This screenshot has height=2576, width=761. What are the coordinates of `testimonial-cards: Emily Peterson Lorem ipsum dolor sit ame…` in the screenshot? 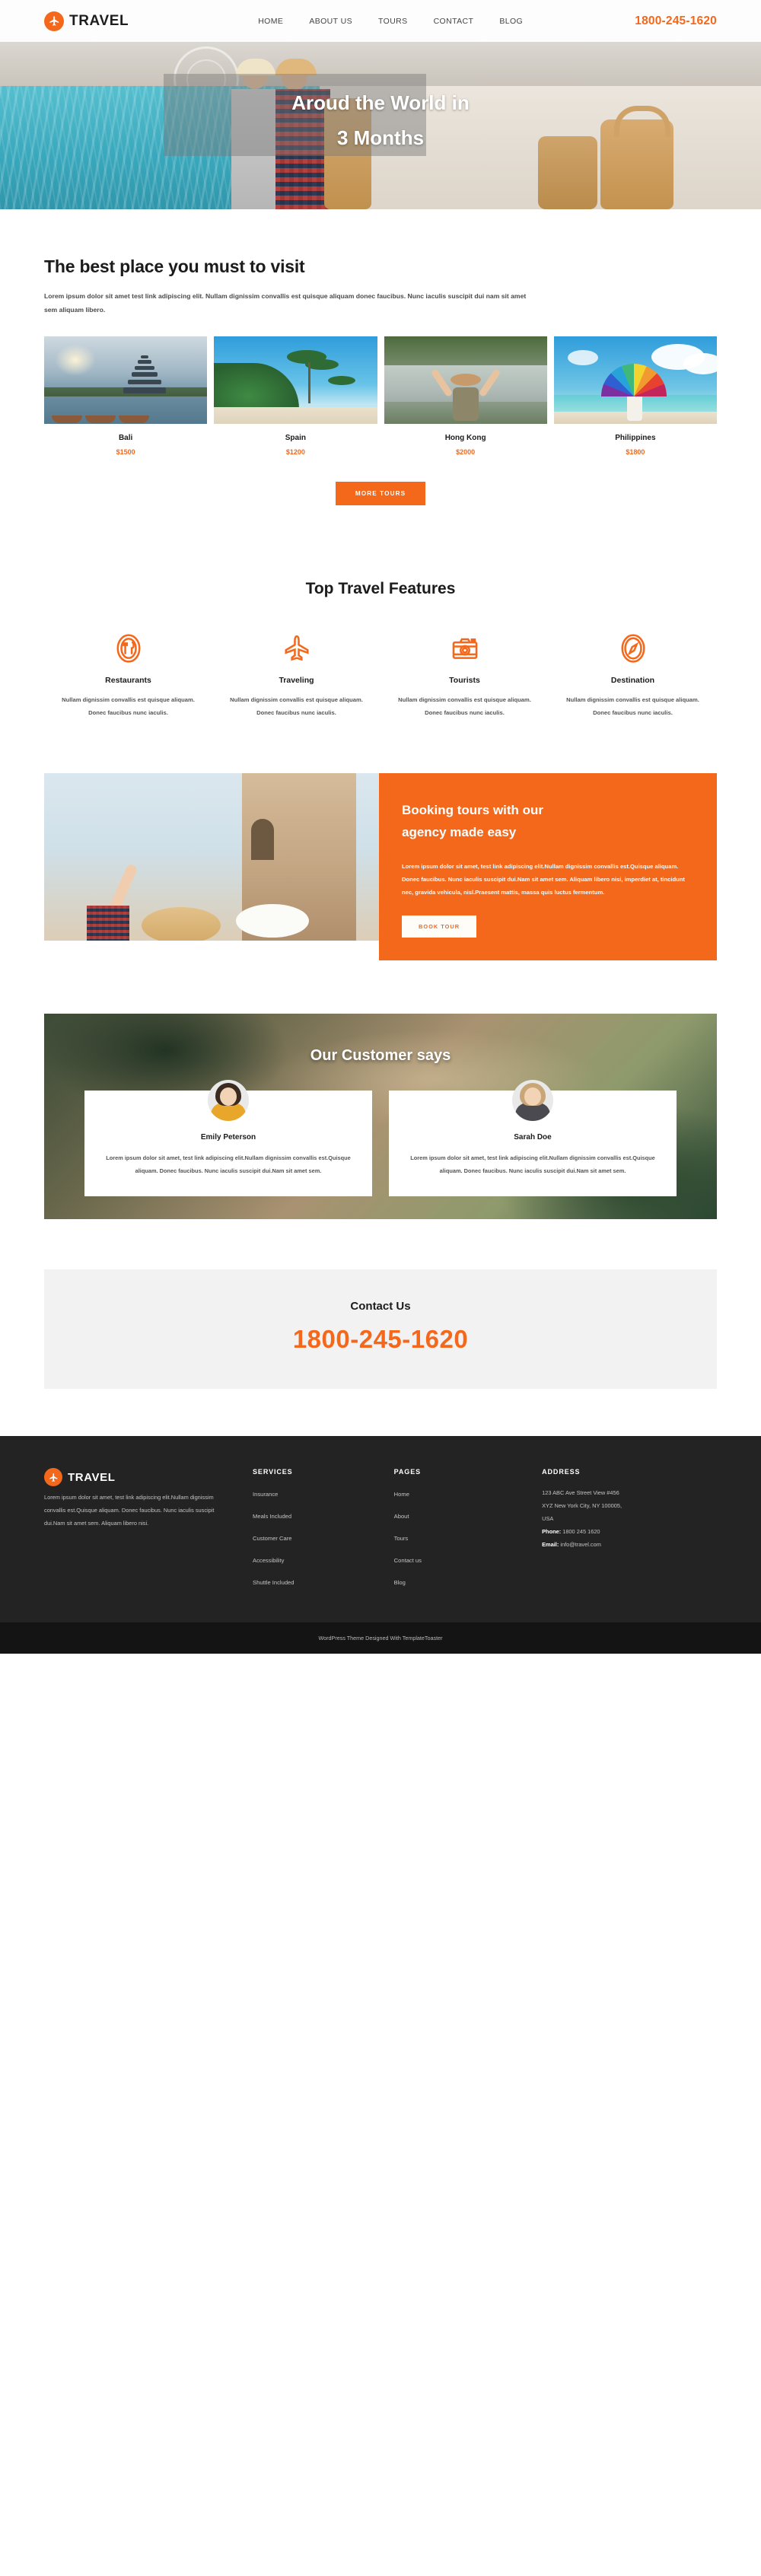 It's located at (380, 1138).